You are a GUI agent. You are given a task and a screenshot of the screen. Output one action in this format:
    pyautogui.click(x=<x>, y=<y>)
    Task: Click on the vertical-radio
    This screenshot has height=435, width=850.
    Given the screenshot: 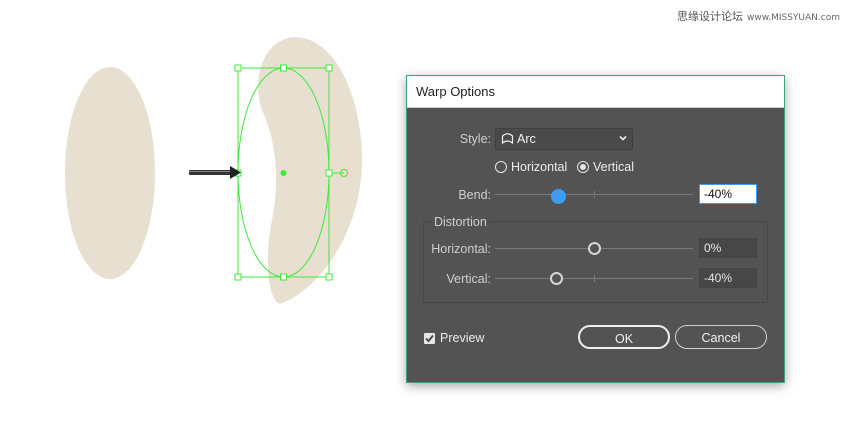 What is the action you would take?
    pyautogui.click(x=583, y=167)
    